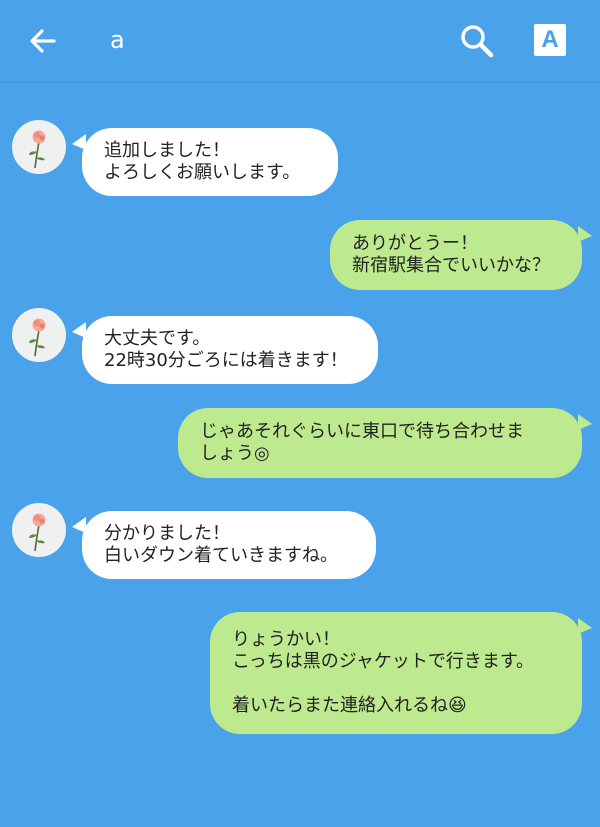  I want to click on arrow-left-icon, so click(43, 41).